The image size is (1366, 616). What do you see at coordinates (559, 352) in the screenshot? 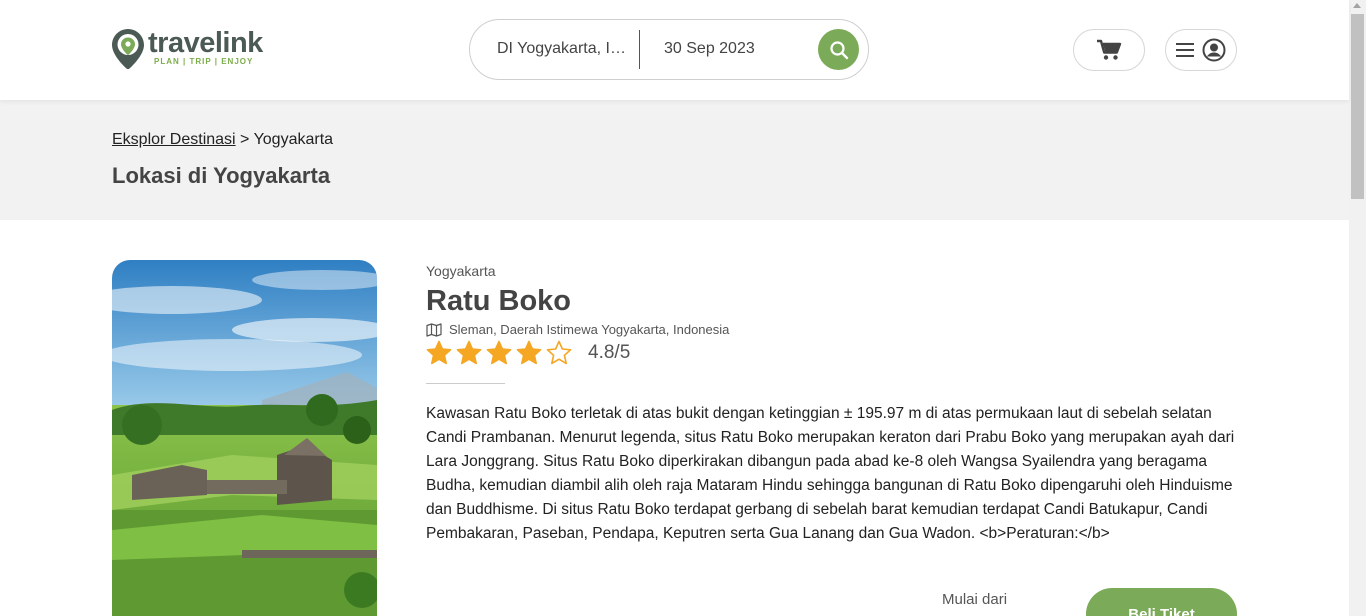
I see `star-empty-icon` at bounding box center [559, 352].